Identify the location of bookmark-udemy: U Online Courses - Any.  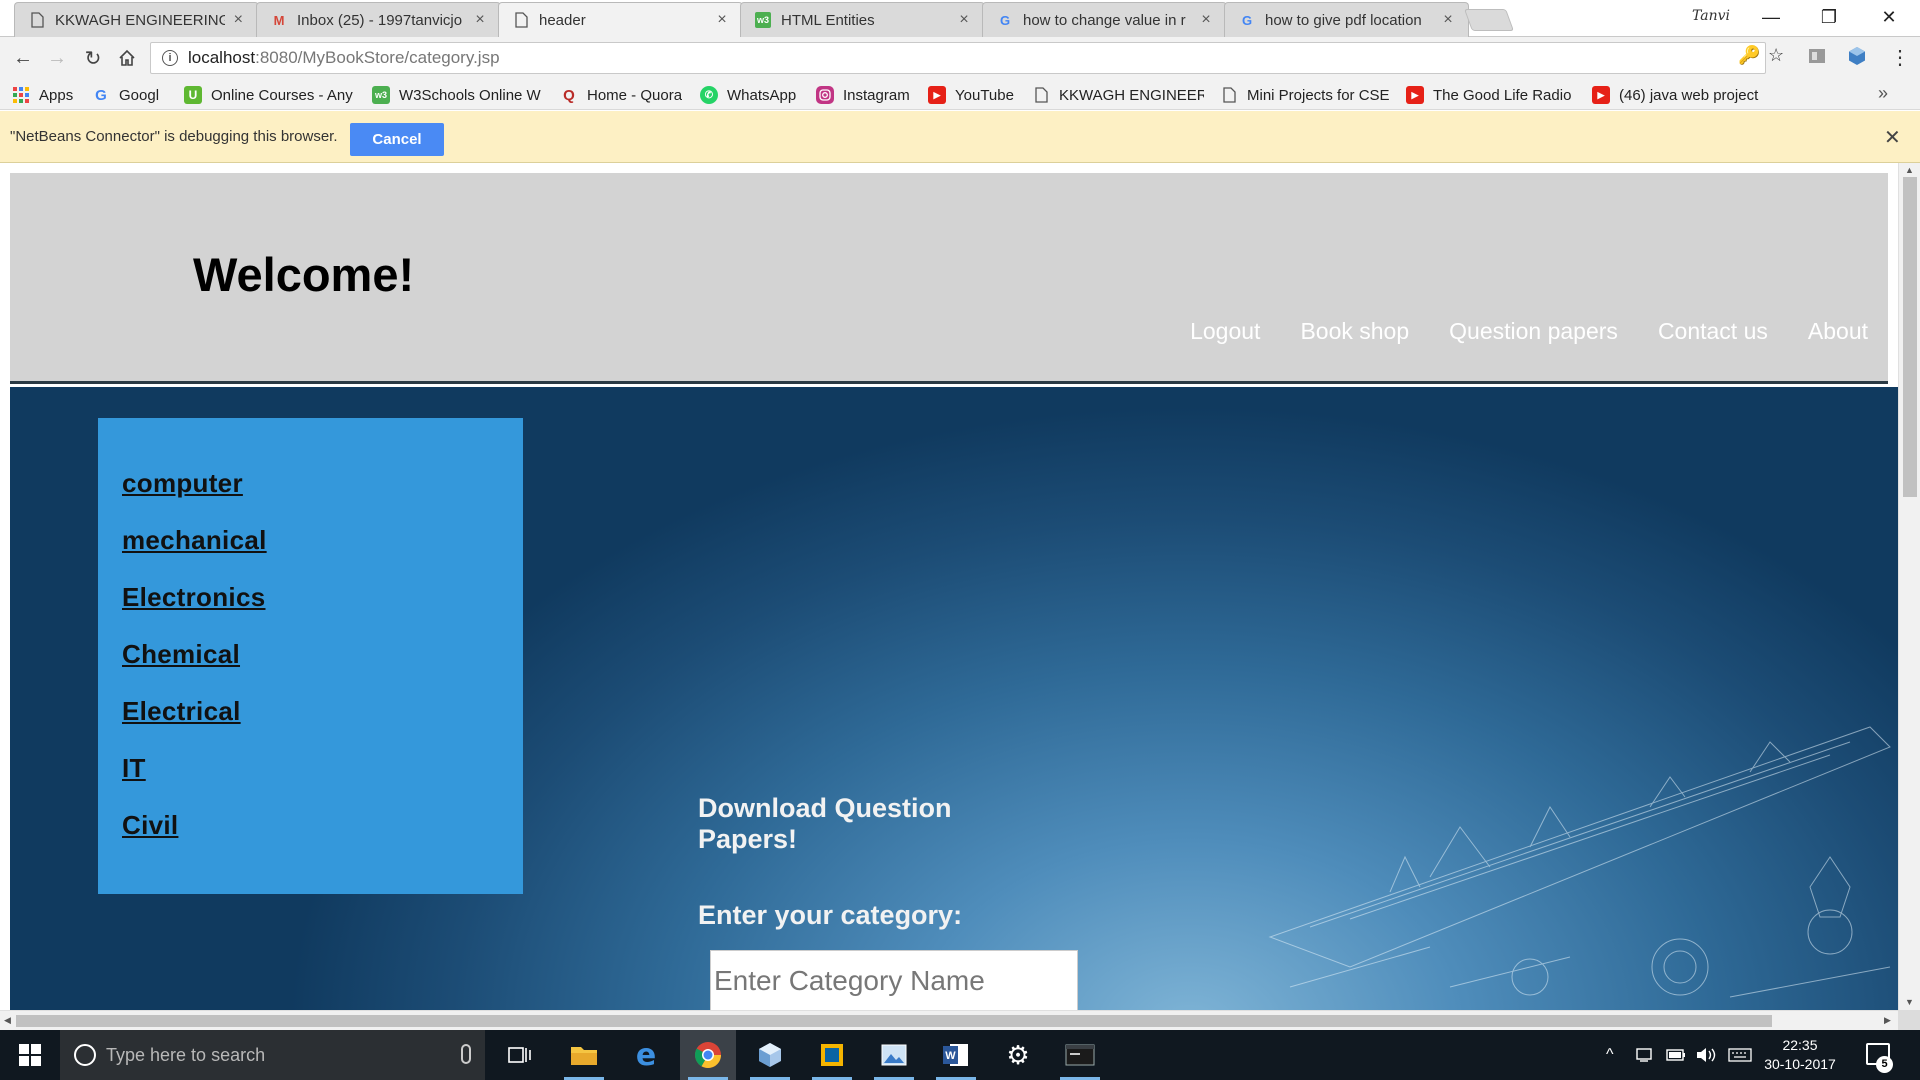
(270, 95).